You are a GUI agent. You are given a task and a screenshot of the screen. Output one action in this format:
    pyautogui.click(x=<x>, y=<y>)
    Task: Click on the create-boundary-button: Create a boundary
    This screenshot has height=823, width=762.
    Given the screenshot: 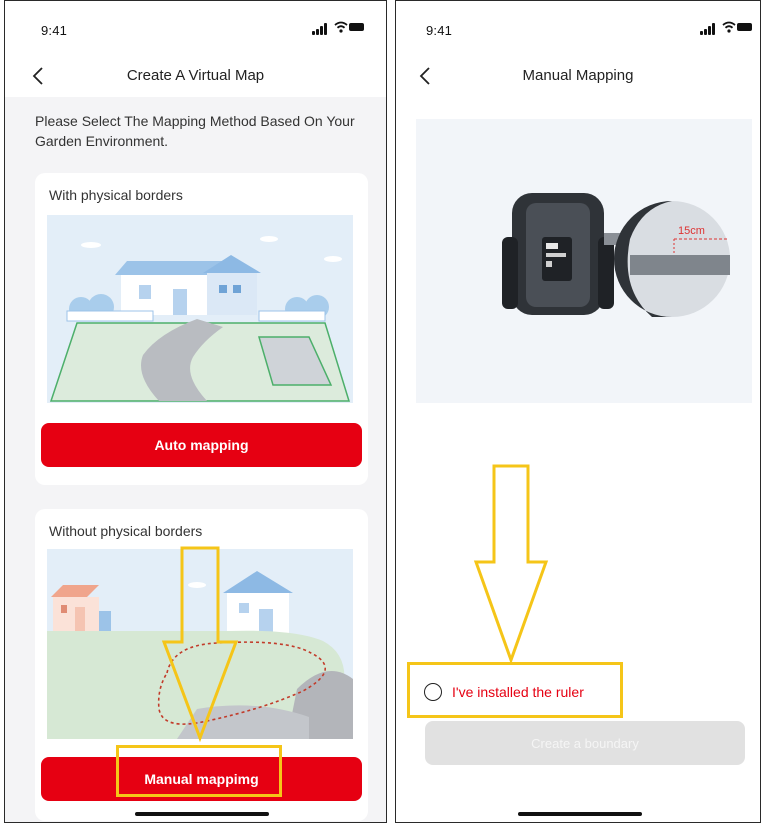 What is the action you would take?
    pyautogui.click(x=585, y=743)
    